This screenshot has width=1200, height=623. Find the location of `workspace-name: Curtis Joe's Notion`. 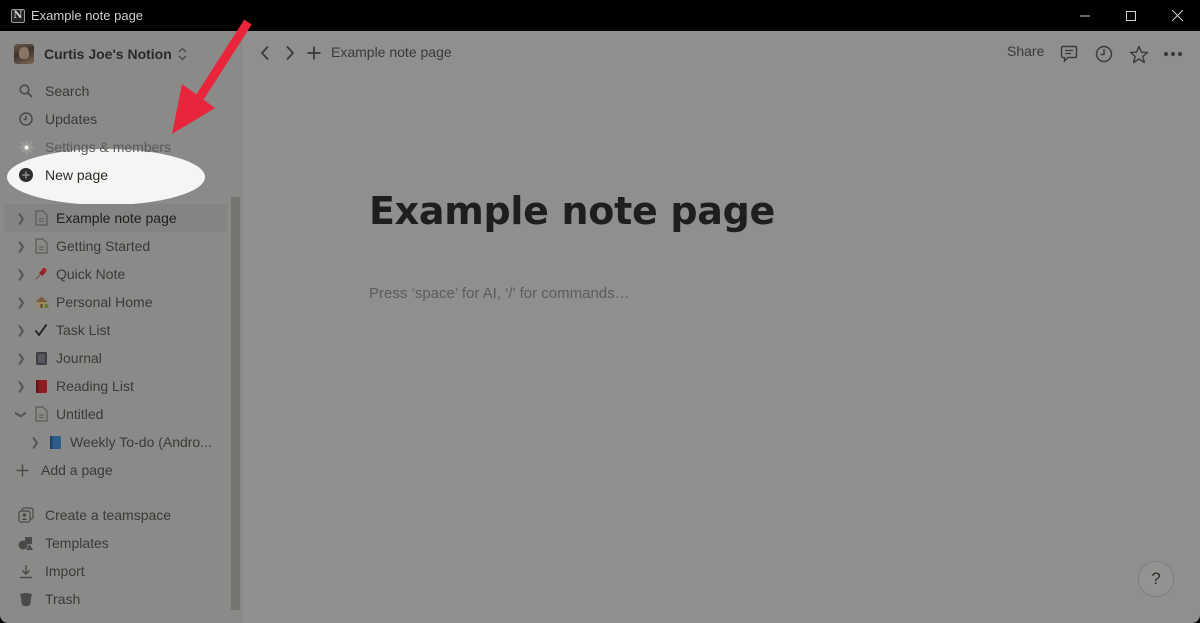

workspace-name: Curtis Joe's Notion is located at coordinates (108, 54).